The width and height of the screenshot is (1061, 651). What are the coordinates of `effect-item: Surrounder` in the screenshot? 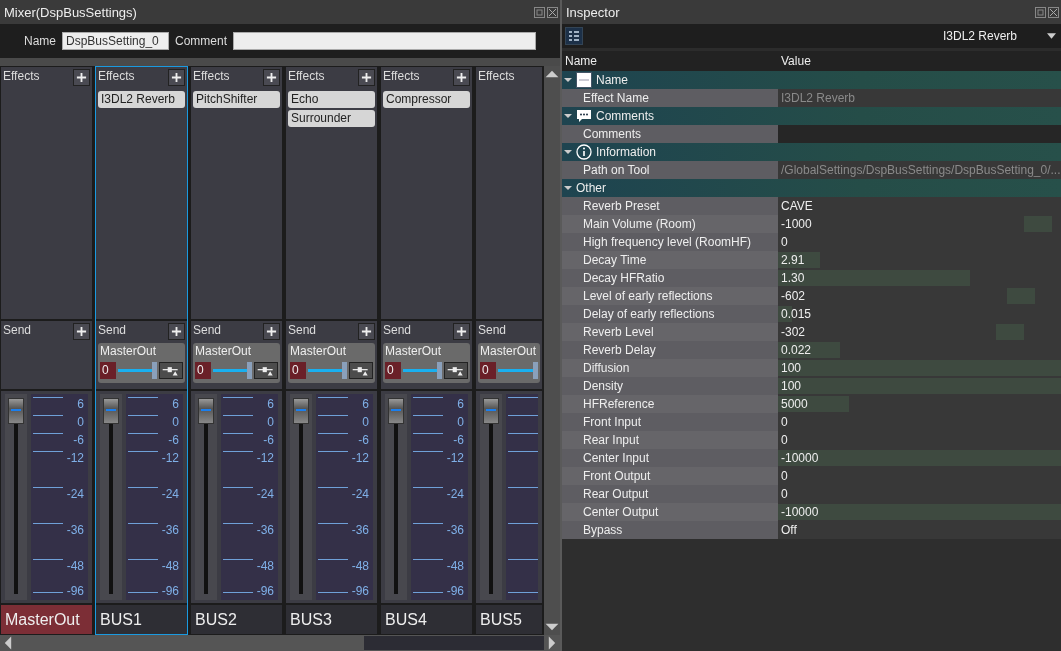 It's located at (331, 118).